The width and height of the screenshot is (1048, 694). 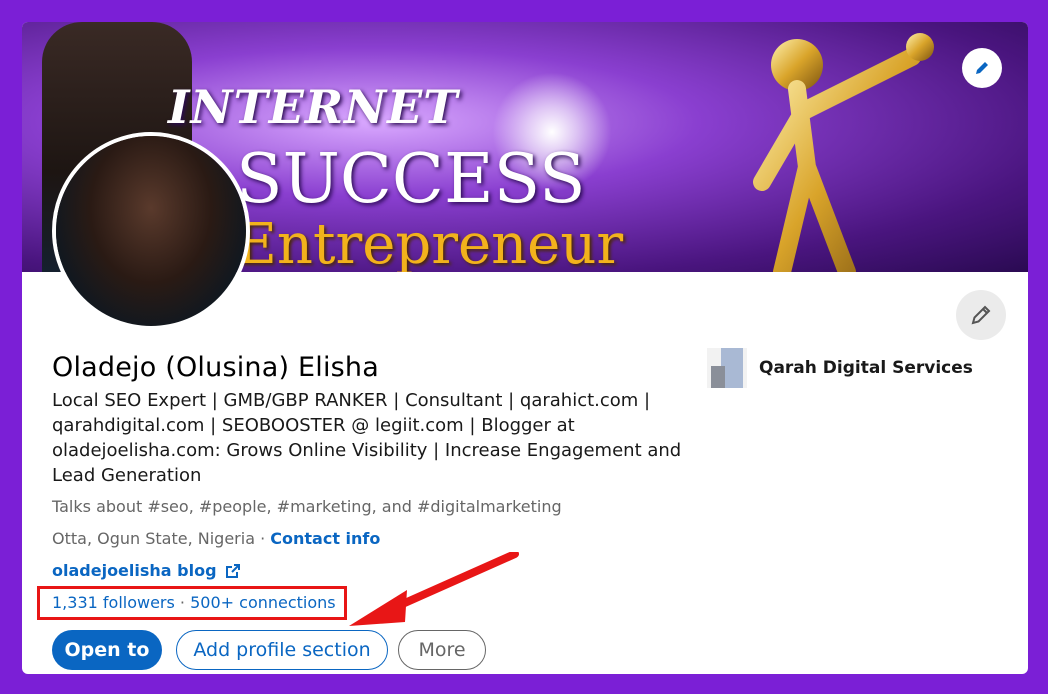 What do you see at coordinates (430, 242) in the screenshot?
I see `banner-text-line3: Entrepreneur` at bounding box center [430, 242].